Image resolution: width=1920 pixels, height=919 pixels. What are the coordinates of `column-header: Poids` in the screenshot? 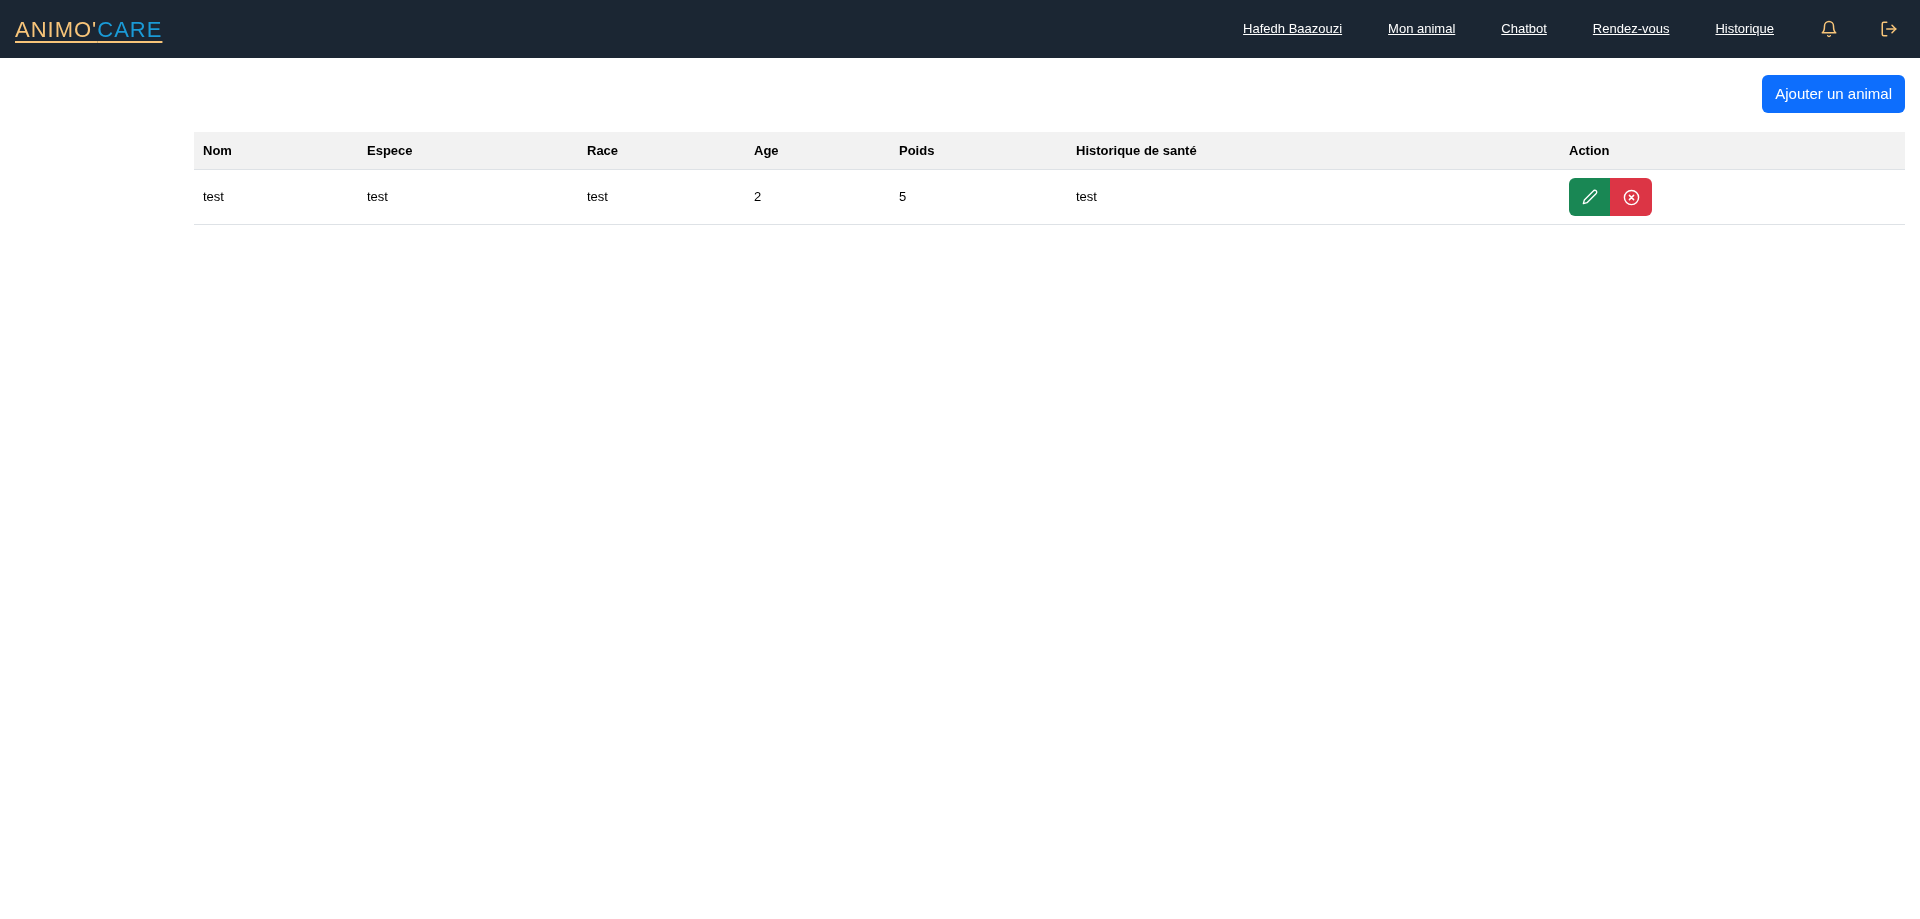 It's located at (917, 150).